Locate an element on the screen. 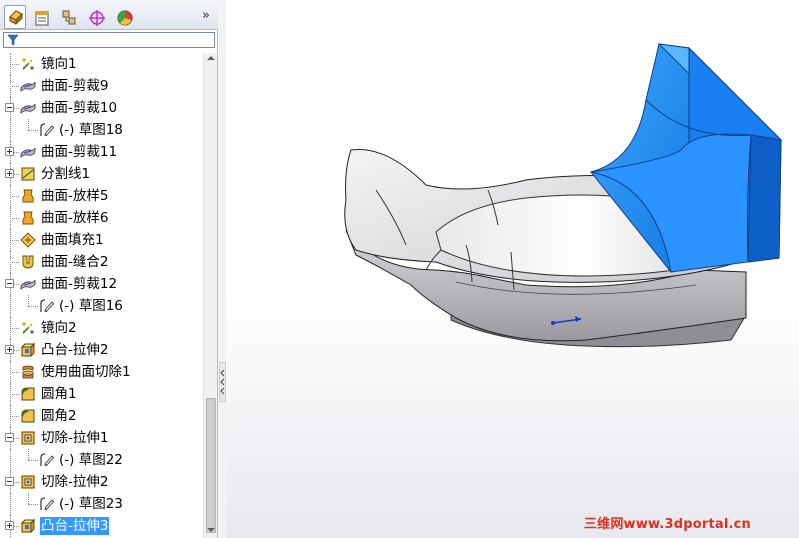 This screenshot has height=538, width=799. tab-property-manager is located at coordinates (41, 17).